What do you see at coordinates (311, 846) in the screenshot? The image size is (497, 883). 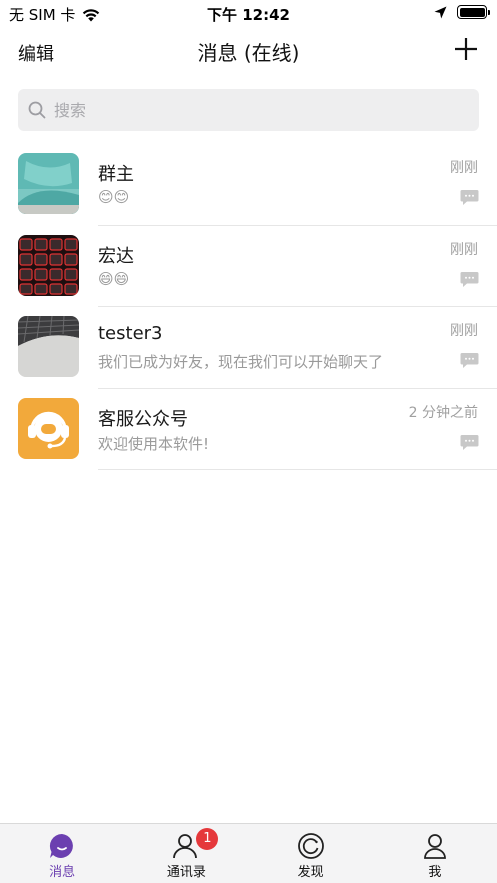 I see `compass-icon` at bounding box center [311, 846].